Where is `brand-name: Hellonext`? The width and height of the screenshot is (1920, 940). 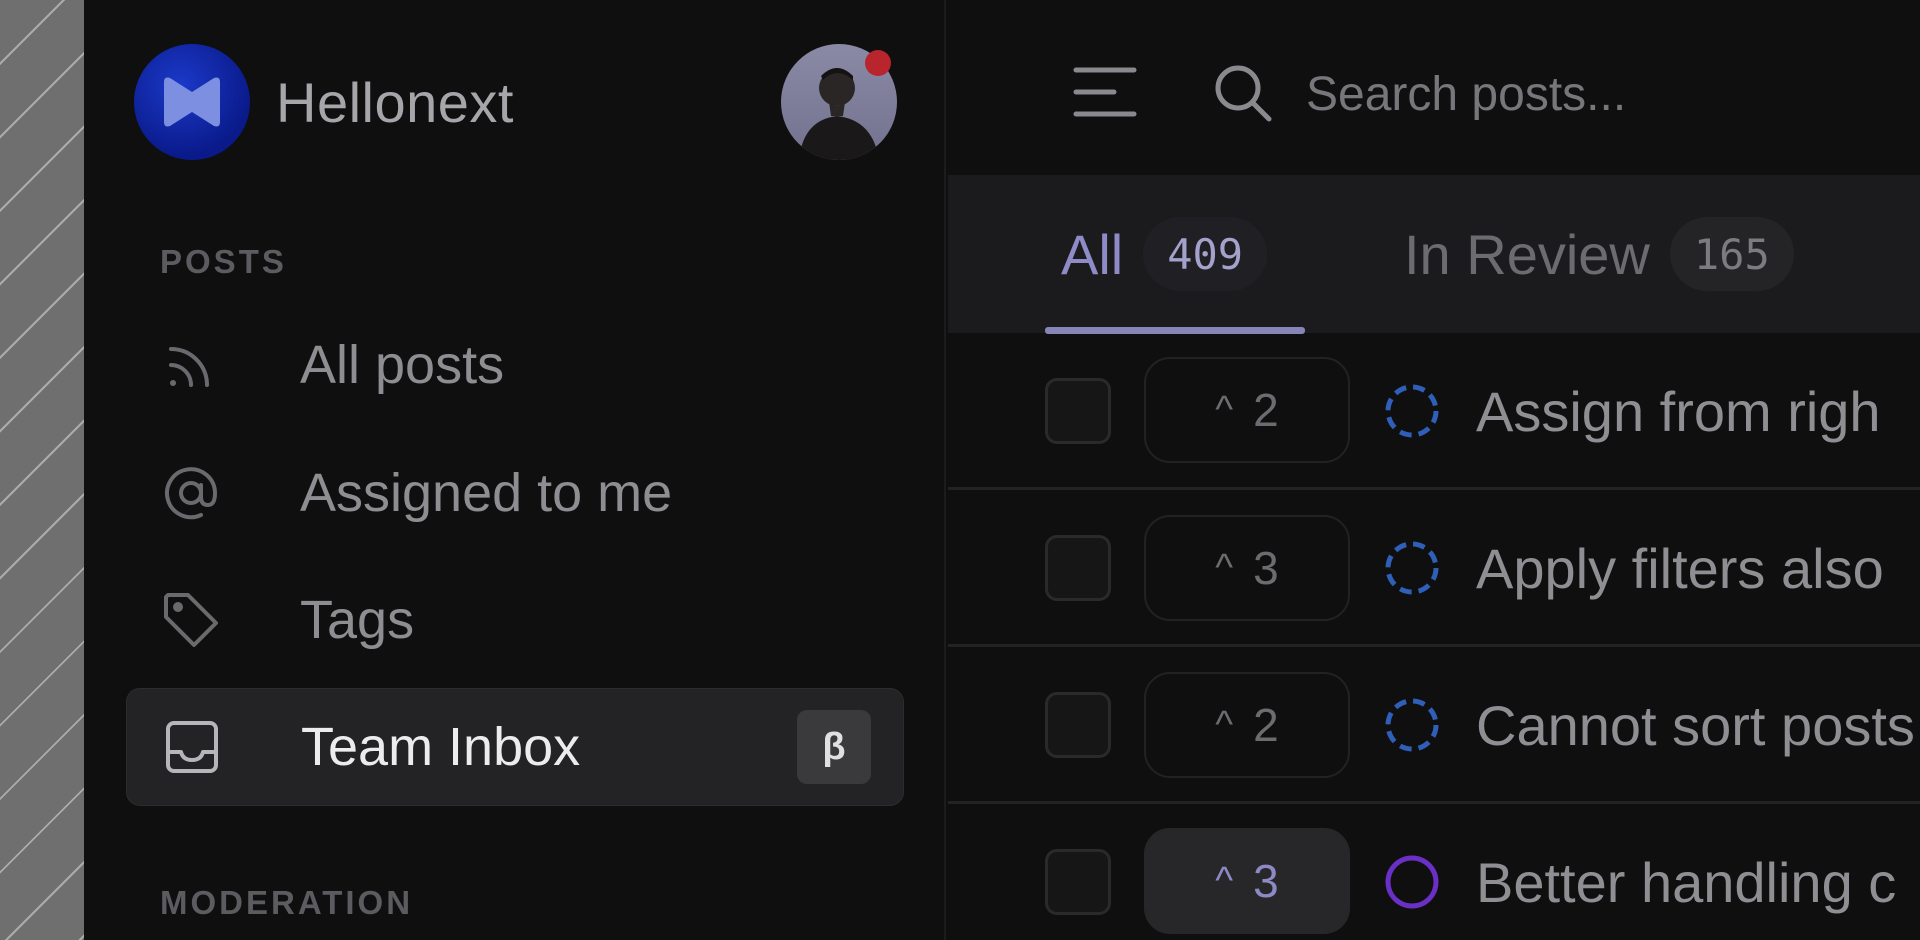
brand-name: Hellonext is located at coordinates (395, 102).